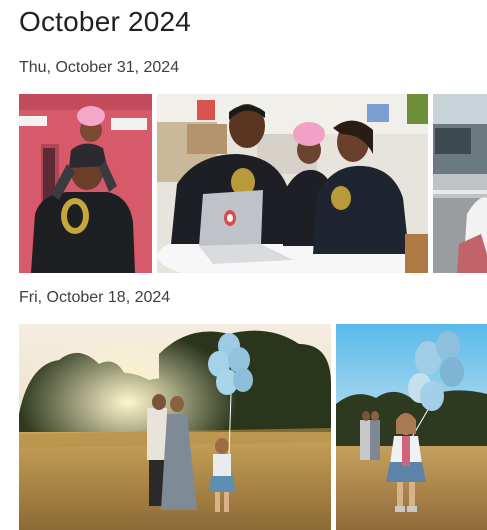 This screenshot has width=487, height=530. I want to click on date-header-oct-18: Fri, October 18, 2024, so click(95, 297).